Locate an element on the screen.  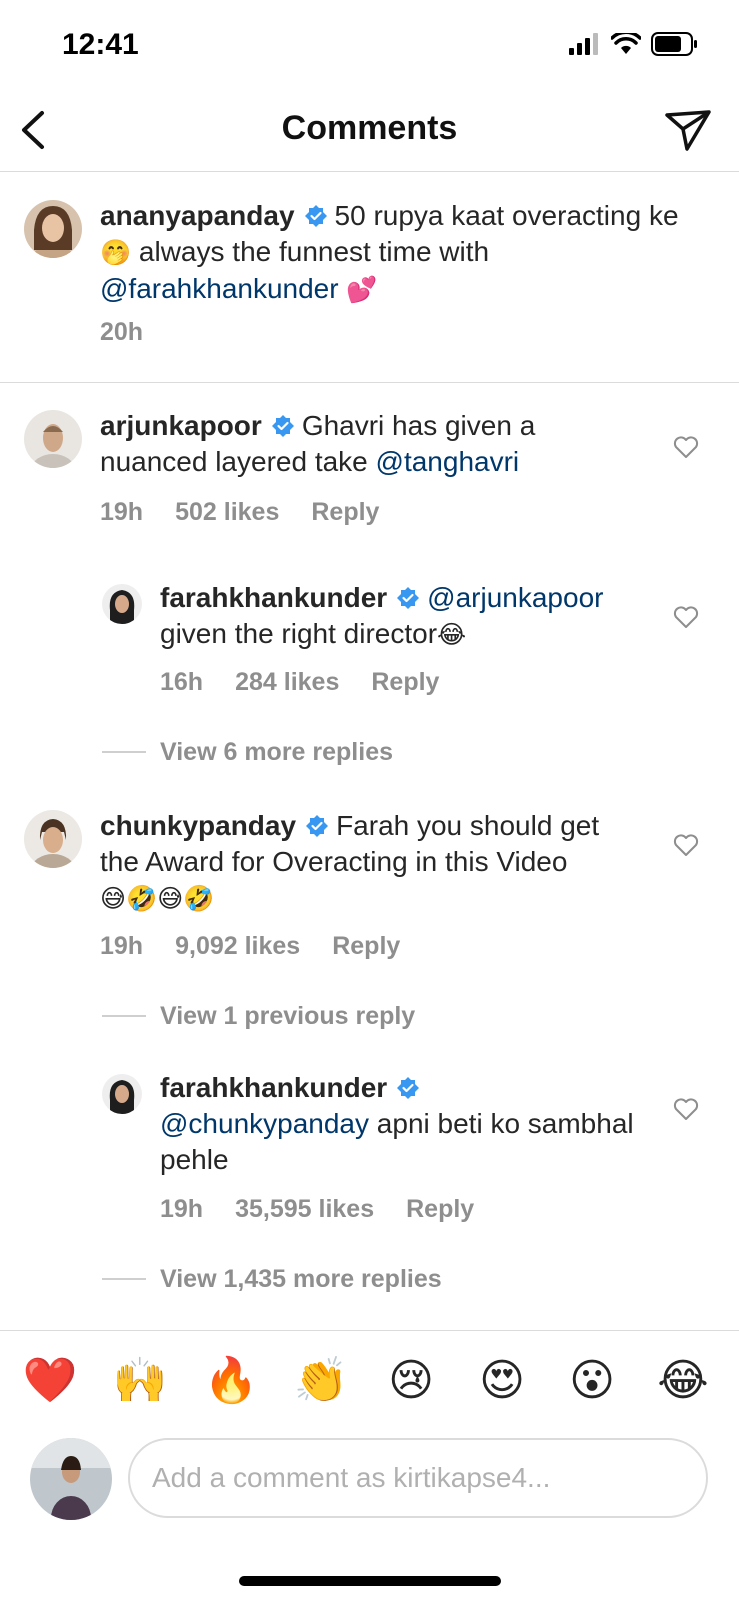
home-indicator is located at coordinates (370, 1581).